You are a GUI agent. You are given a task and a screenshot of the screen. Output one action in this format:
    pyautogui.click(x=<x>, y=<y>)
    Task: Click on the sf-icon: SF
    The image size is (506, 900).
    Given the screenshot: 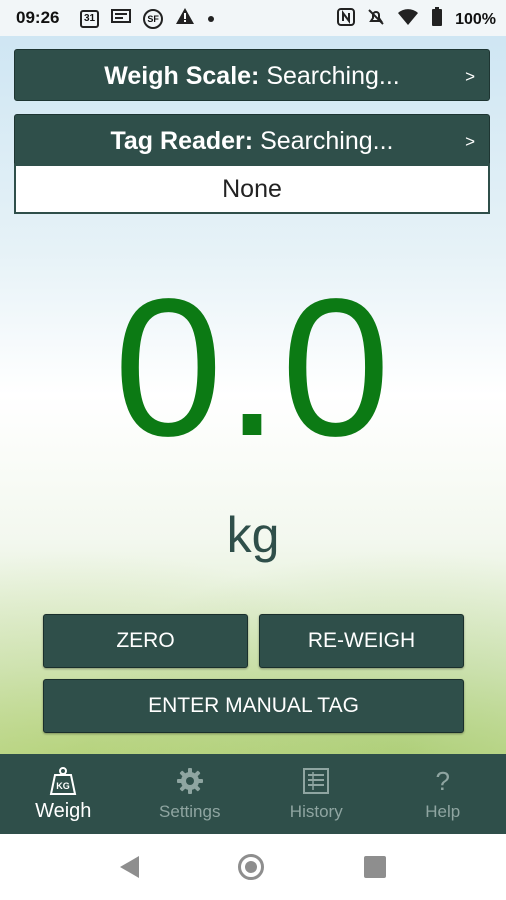 What is the action you would take?
    pyautogui.click(x=153, y=19)
    